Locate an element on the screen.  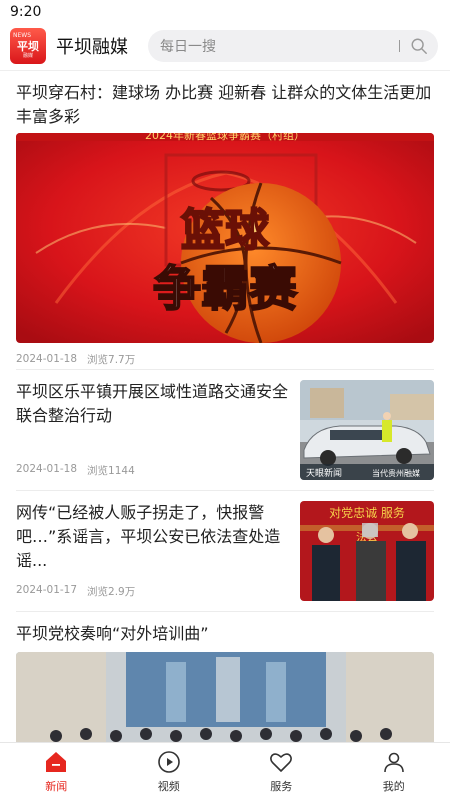
tab-service: 服务 is located at coordinates (281, 771).